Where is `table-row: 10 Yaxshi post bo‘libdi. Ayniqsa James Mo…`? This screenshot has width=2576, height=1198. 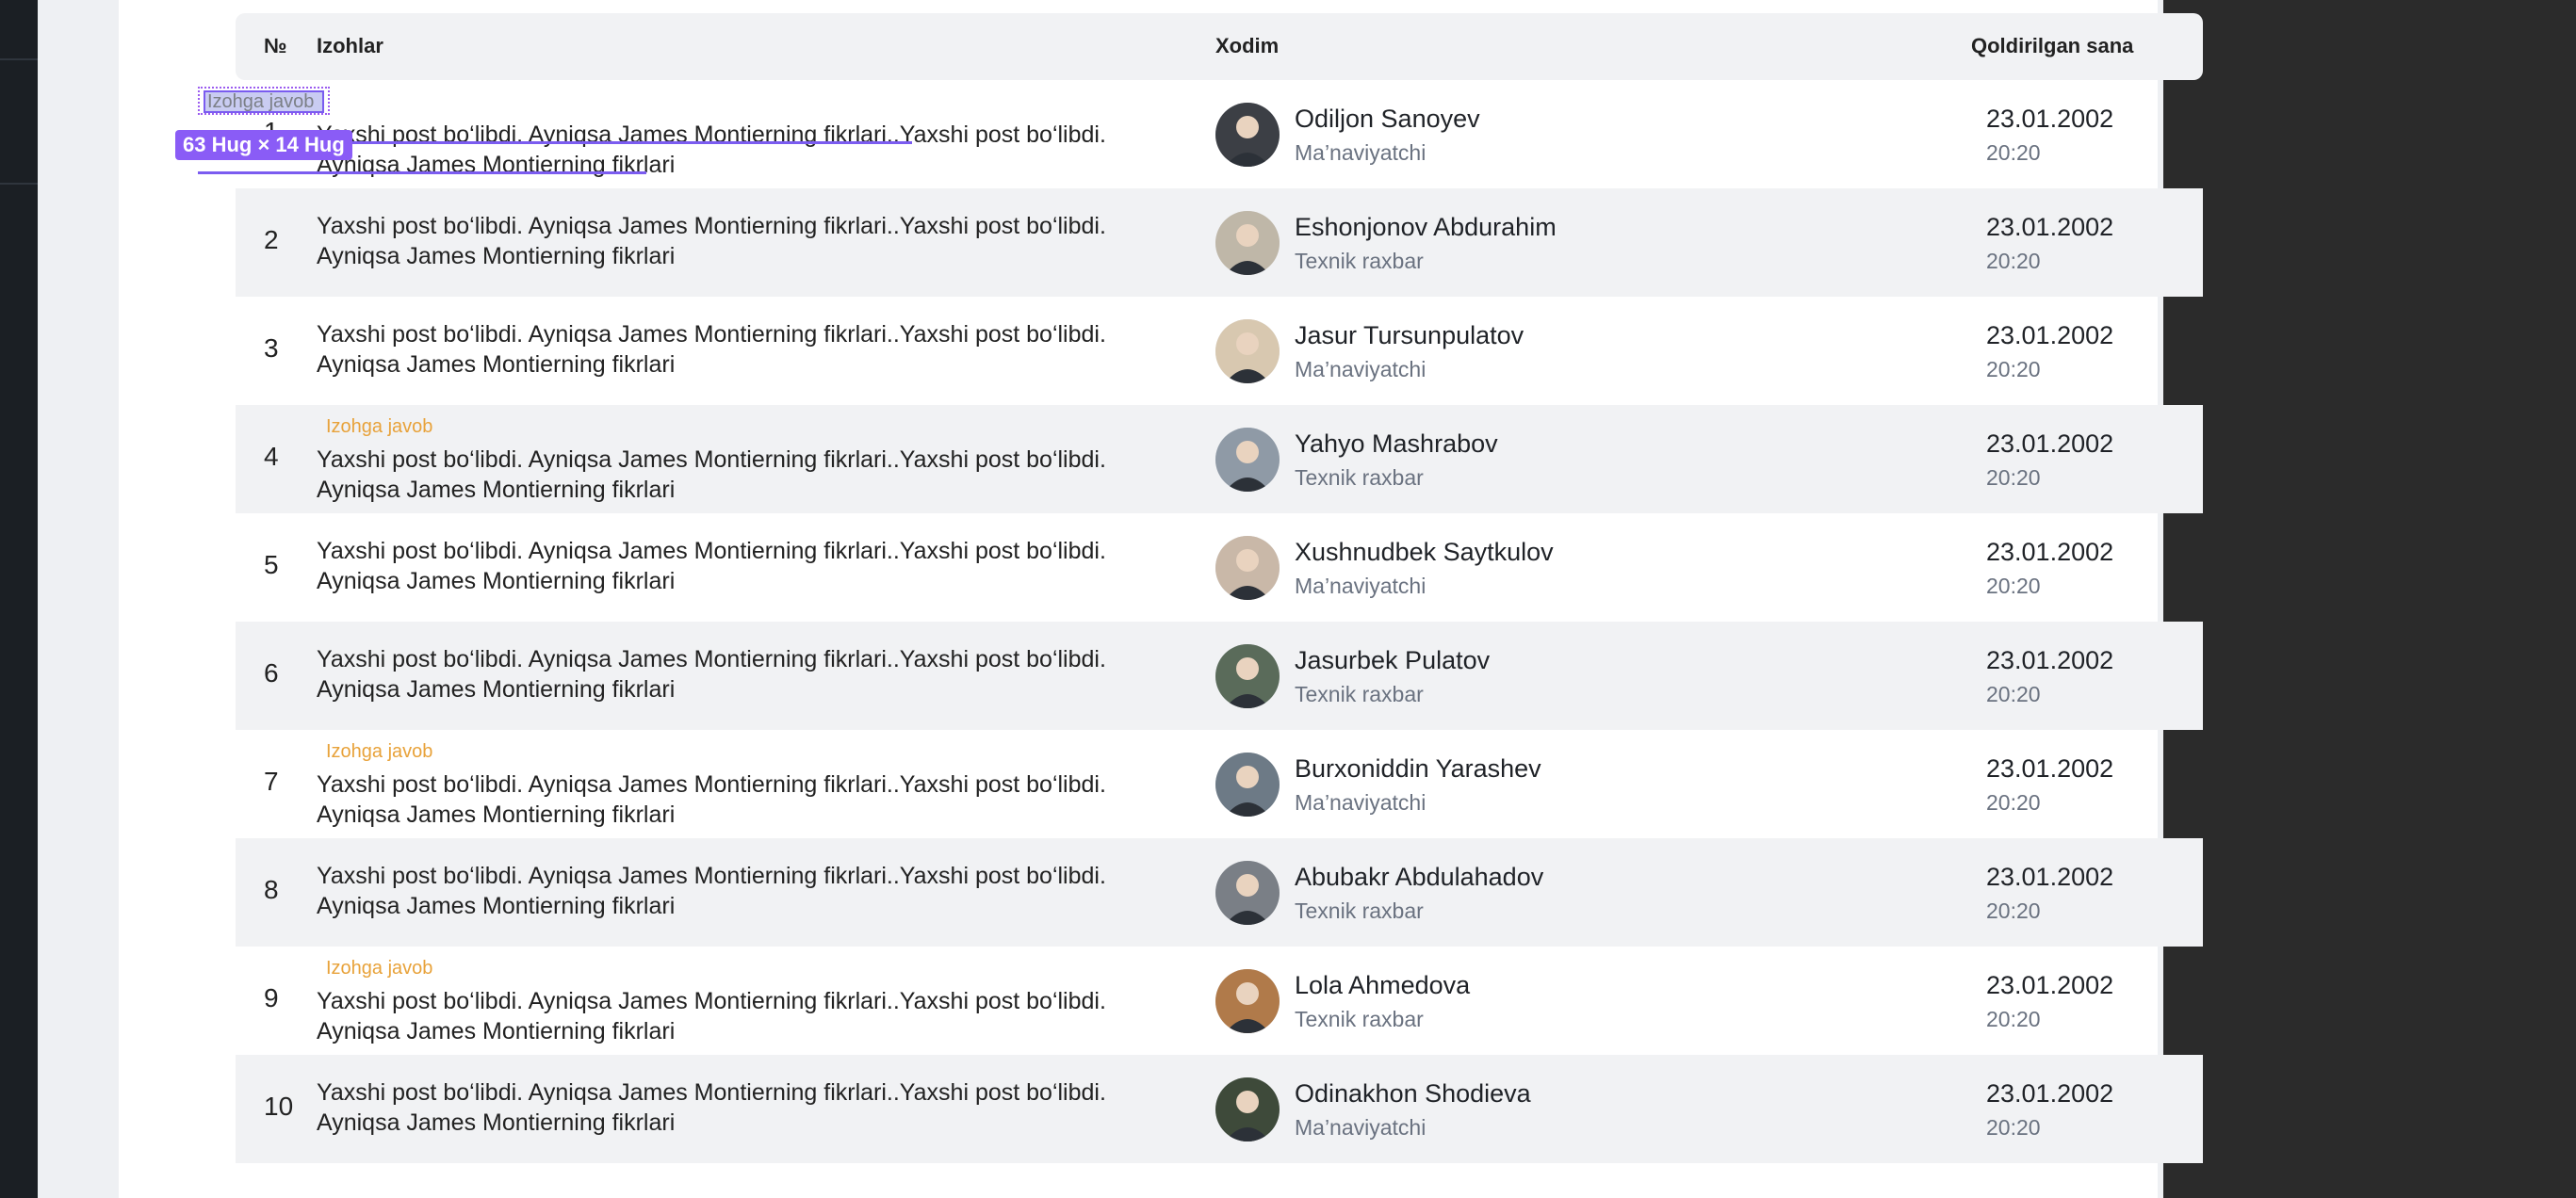
table-row: 10 Yaxshi post bo‘libdi. Ayniqsa James Mo… is located at coordinates (1219, 1109).